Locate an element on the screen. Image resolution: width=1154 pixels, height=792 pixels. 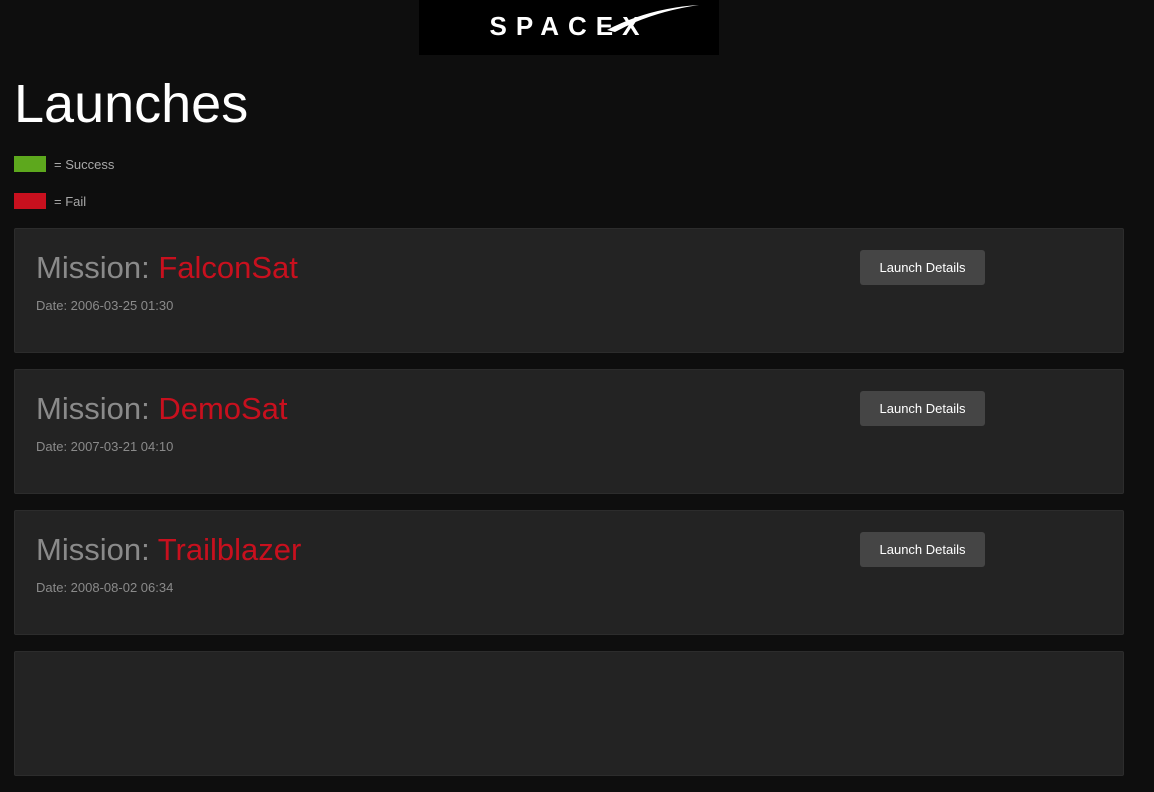
mission-title: Mission: FalconSat is located at coordinates (167, 268).